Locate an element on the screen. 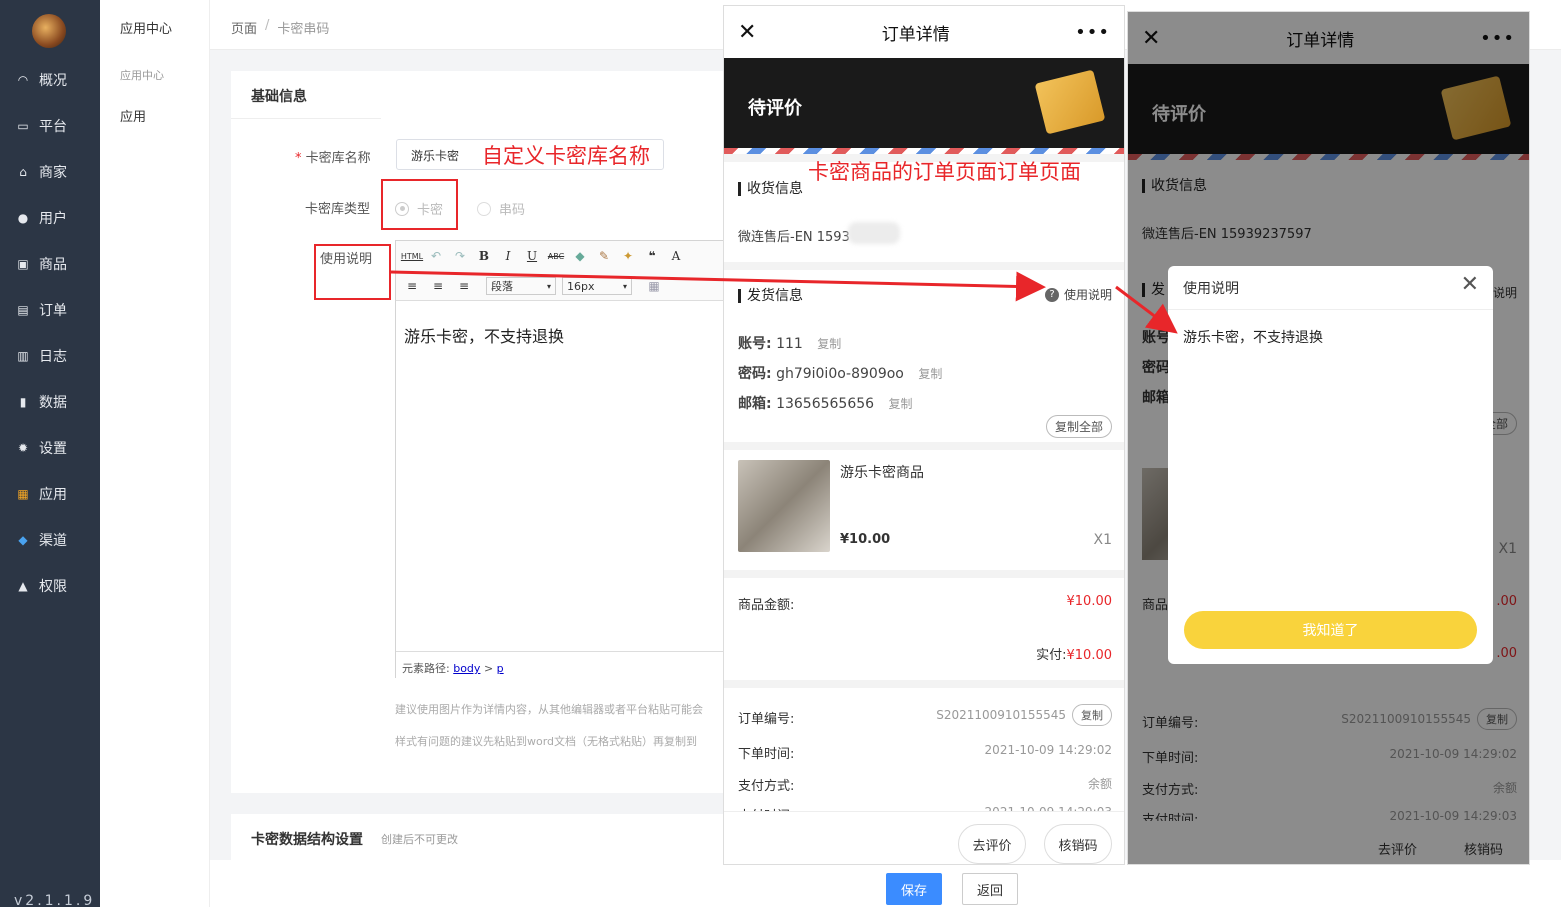 The image size is (1561, 909). arrow-to-usage-link is located at coordinates (718, 286).